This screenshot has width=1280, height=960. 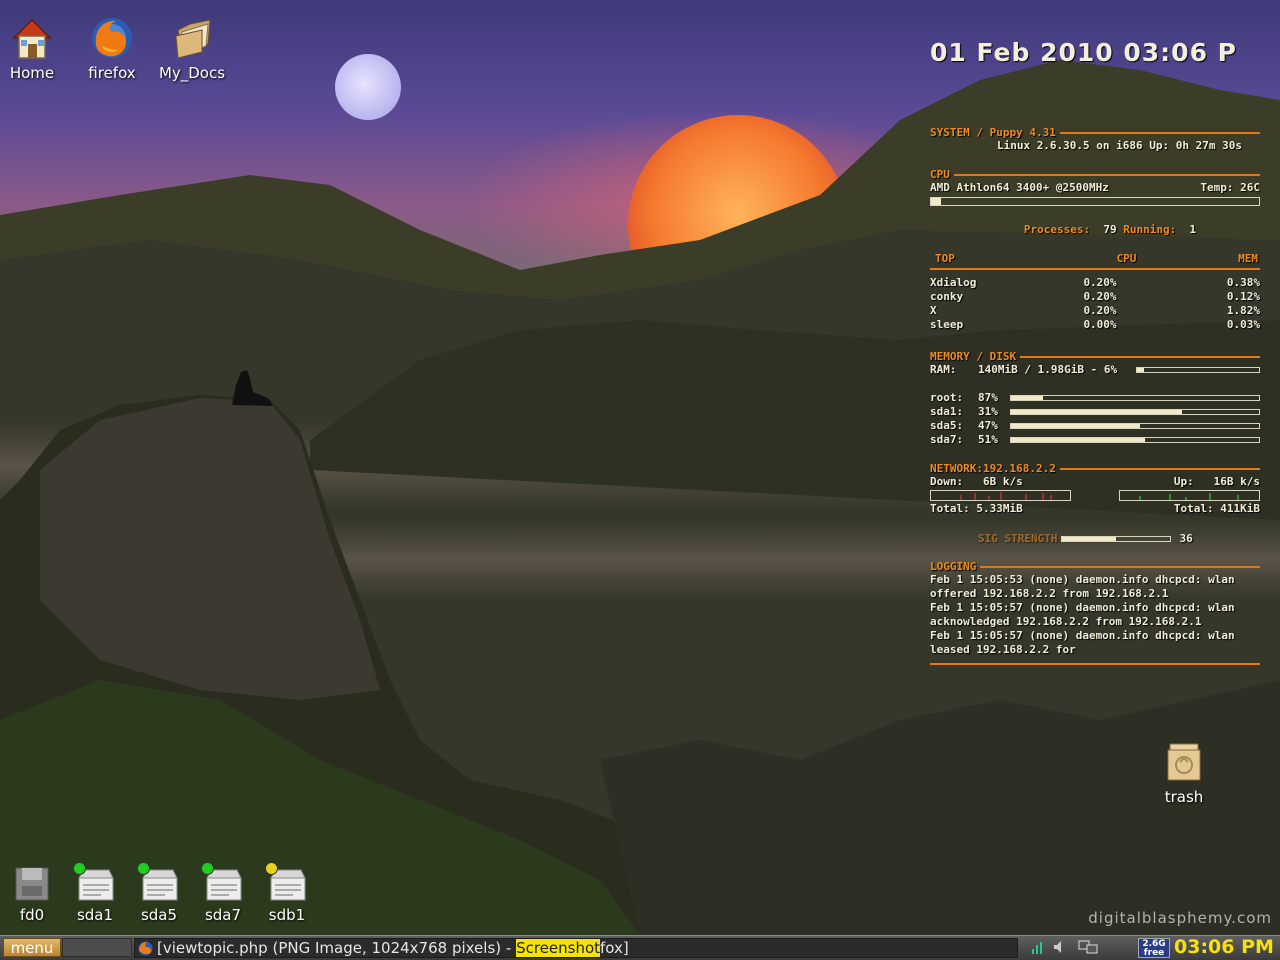 I want to click on log-line: leased 192.168.2.2 for, so click(x=1003, y=649).